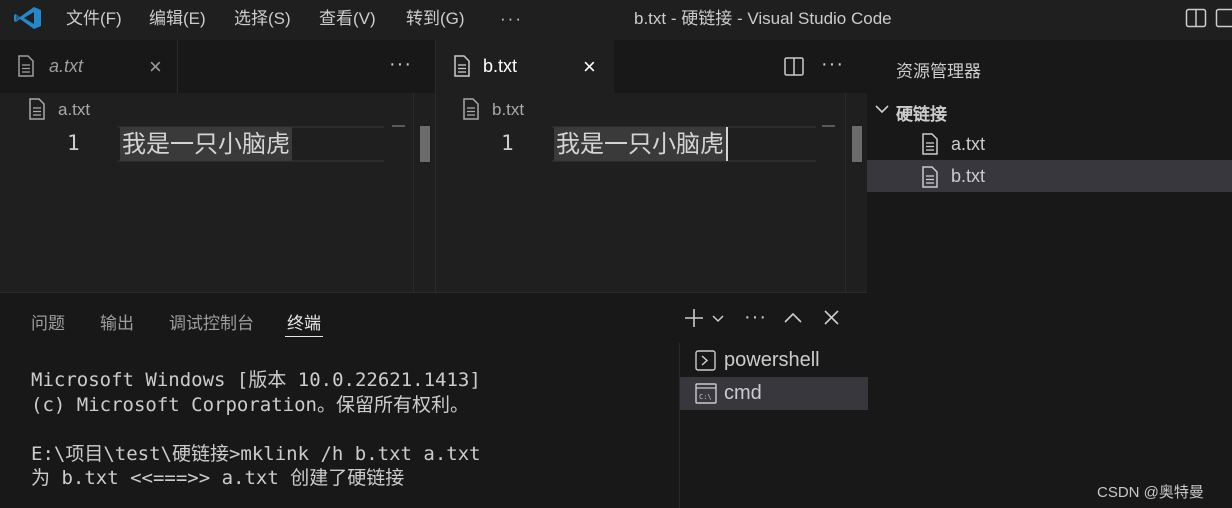 The image size is (1232, 508). What do you see at coordinates (500, 66) in the screenshot?
I see `tab-label: b.txt` at bounding box center [500, 66].